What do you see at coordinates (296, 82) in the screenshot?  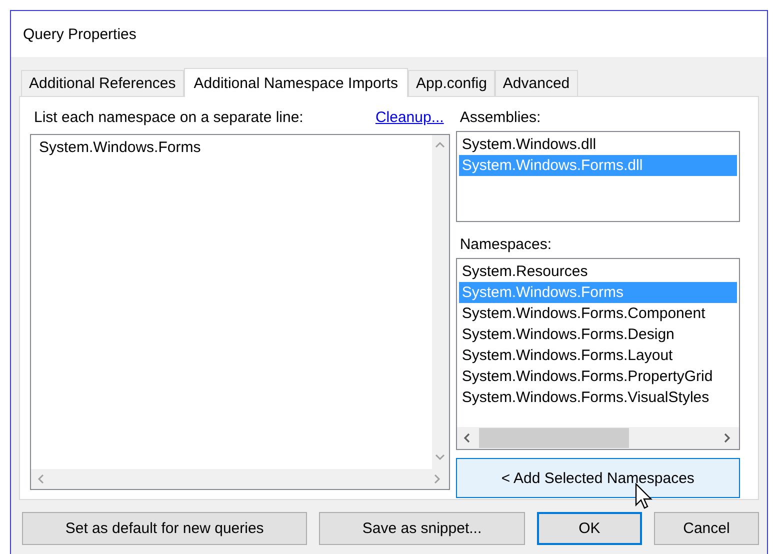 I see `tab: Additional Namespace Imports` at bounding box center [296, 82].